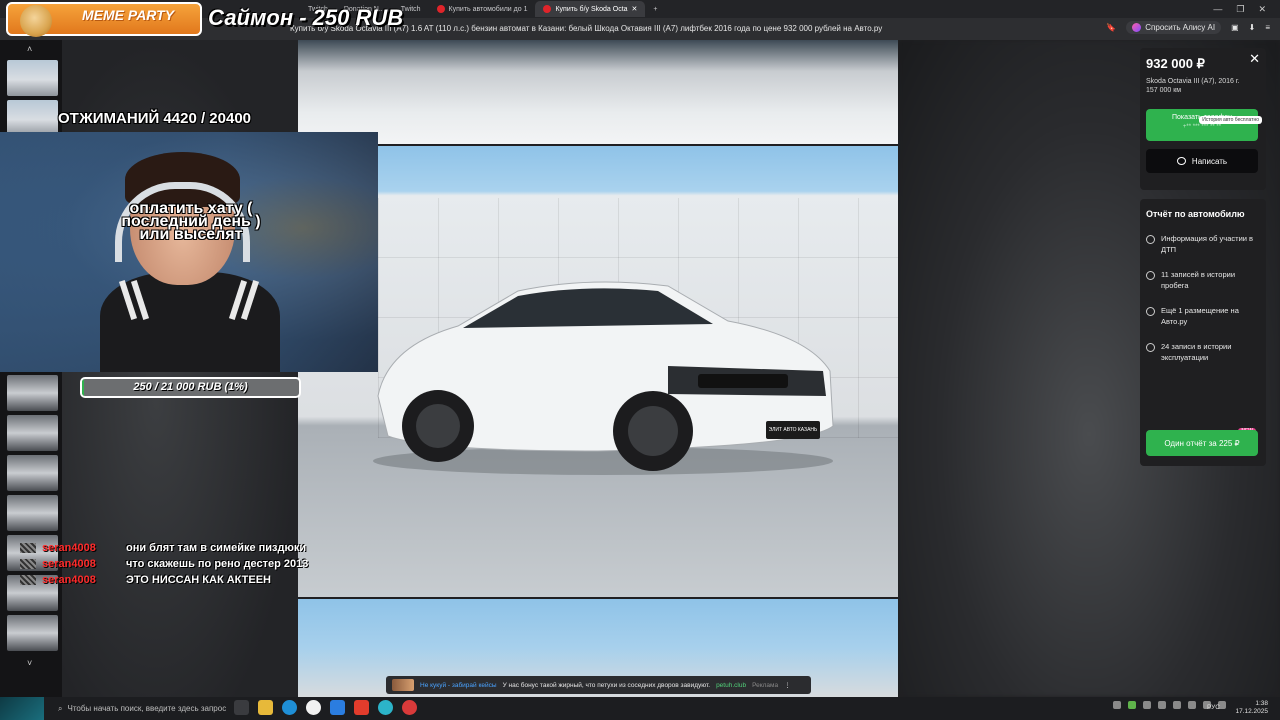 The width and height of the screenshot is (1280, 720). What do you see at coordinates (29, 663) in the screenshot?
I see `thumbs-down-arrow-icon: ˅` at bounding box center [29, 663].